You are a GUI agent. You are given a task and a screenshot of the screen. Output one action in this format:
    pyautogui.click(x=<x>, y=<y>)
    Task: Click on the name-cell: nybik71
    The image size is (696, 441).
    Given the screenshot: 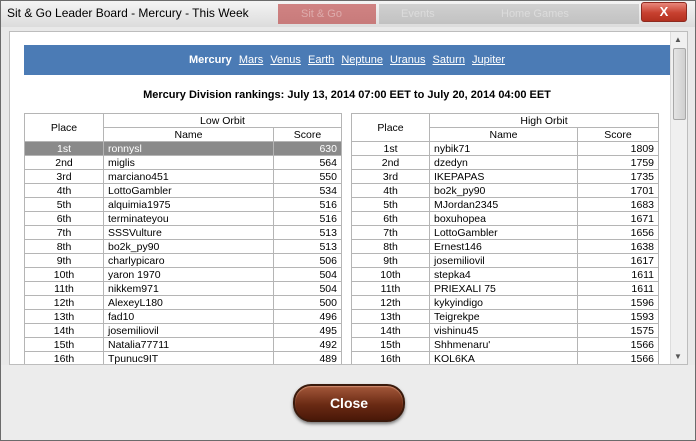 What is the action you would take?
    pyautogui.click(x=503, y=148)
    